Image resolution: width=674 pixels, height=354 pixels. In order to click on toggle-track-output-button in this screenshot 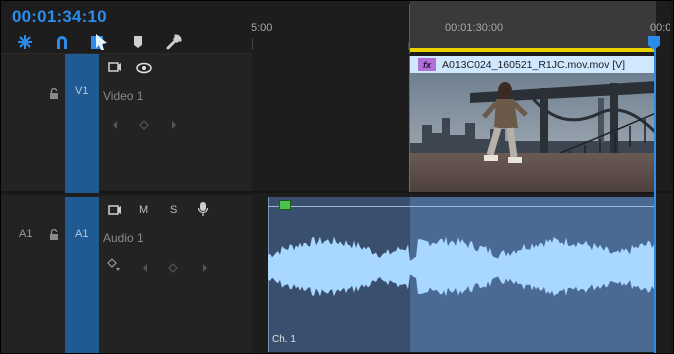, I will do `click(144, 68)`.